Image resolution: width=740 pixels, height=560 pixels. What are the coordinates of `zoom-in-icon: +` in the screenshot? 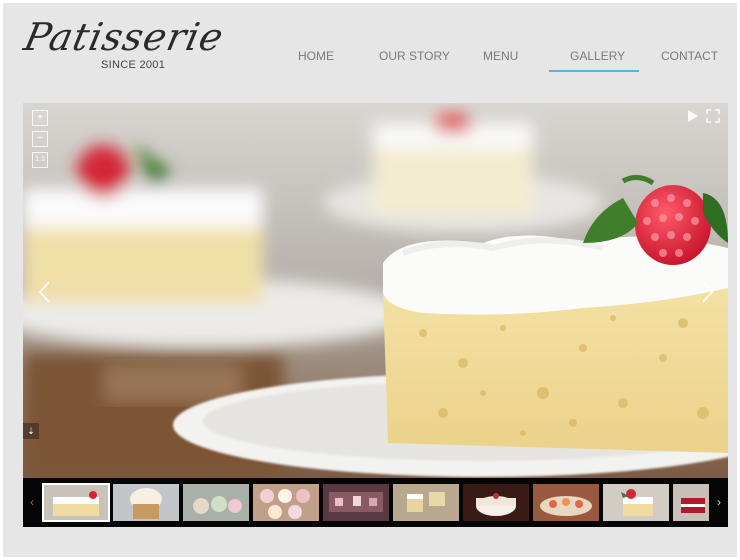 It's located at (40, 118).